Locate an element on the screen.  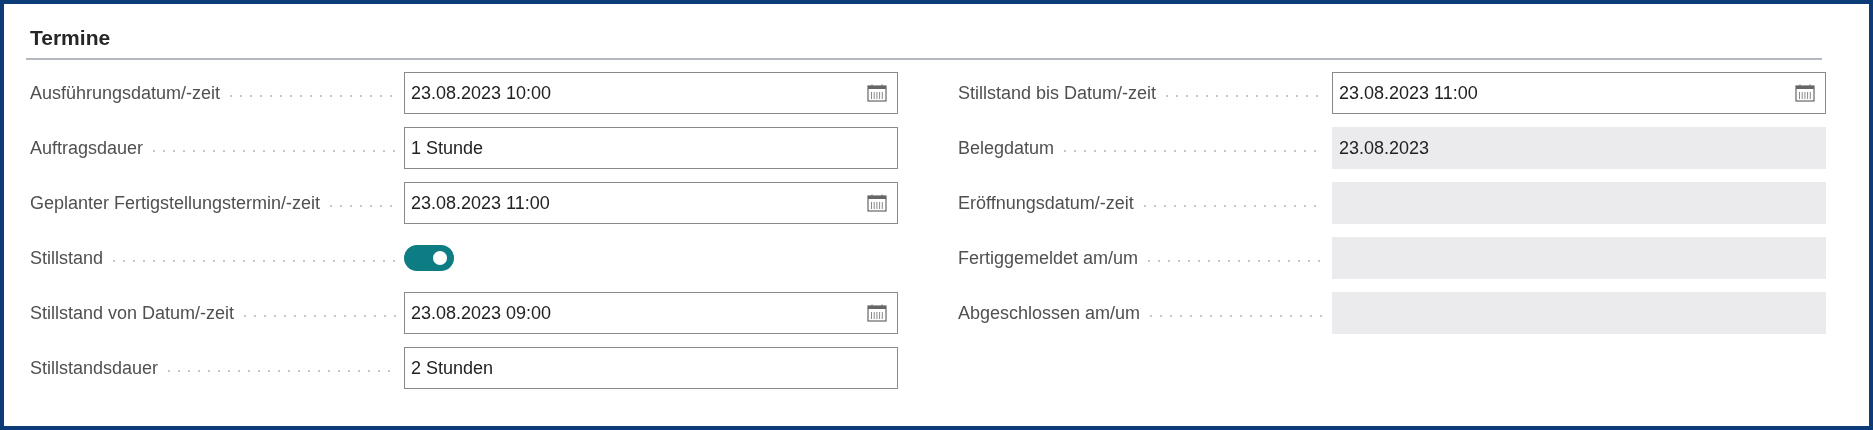
field-label: Stillstand bis Datum/-zeit is located at coordinates (1058, 93).